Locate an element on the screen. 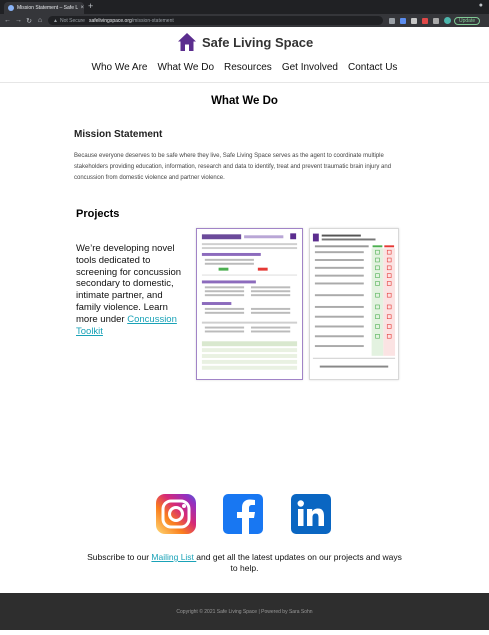 This screenshot has height=635, width=489. mission-statement-heading: Mission Statement is located at coordinates (118, 134).